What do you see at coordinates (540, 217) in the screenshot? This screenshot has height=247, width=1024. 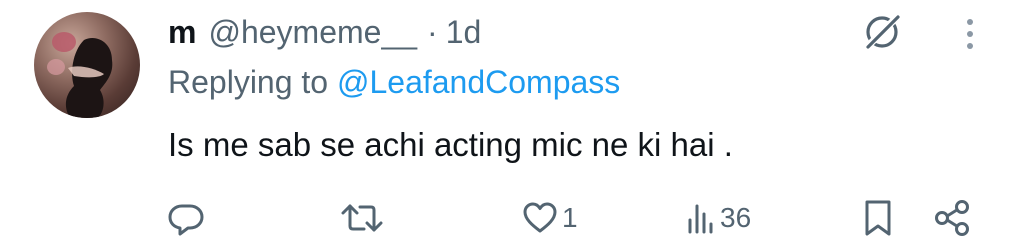 I see `heart-icon` at bounding box center [540, 217].